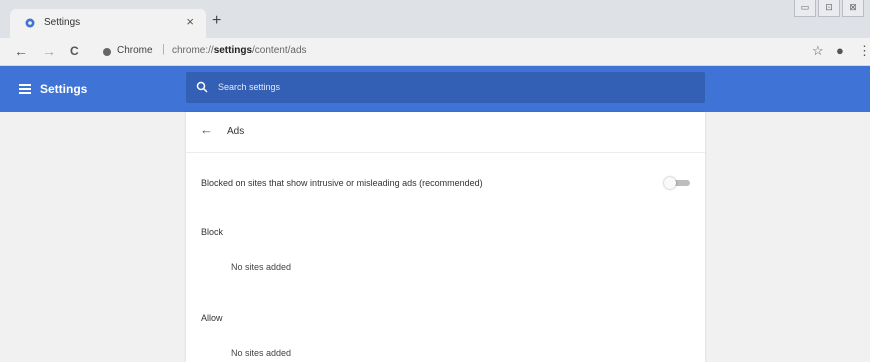  What do you see at coordinates (864, 51) in the screenshot?
I see `menu-icon: ⋮` at bounding box center [864, 51].